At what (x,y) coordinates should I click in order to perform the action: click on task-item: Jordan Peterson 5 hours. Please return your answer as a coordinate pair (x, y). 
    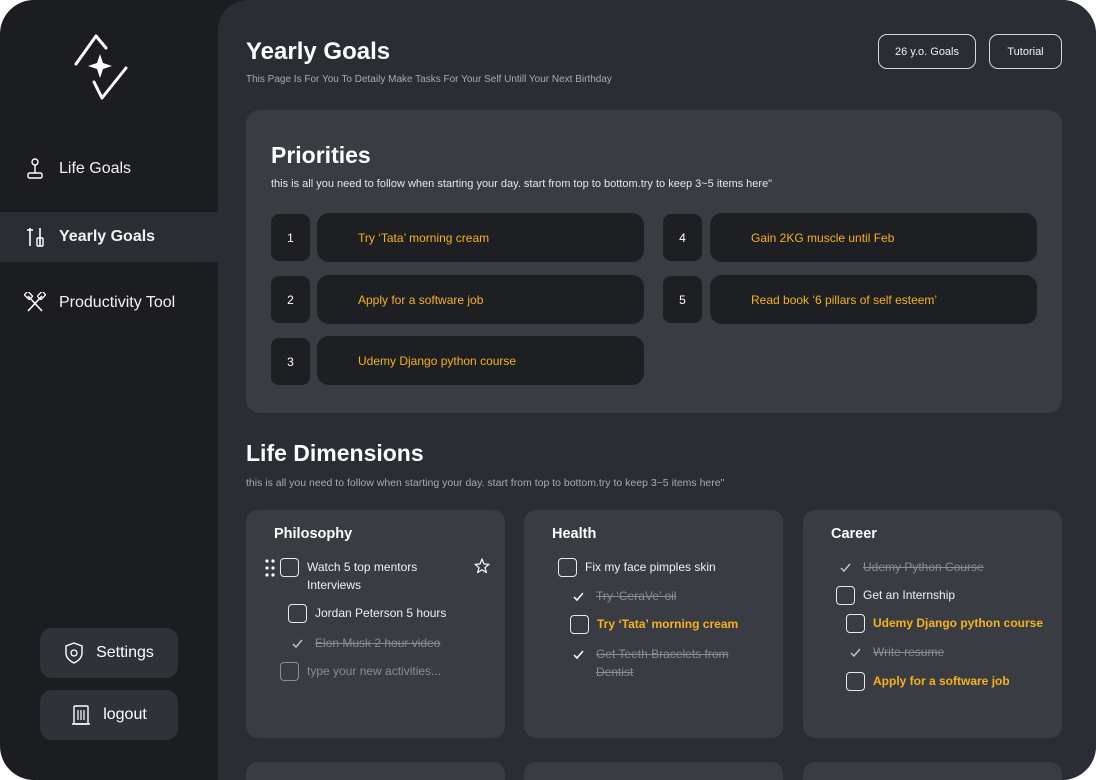
    Looking at the image, I should click on (388, 613).